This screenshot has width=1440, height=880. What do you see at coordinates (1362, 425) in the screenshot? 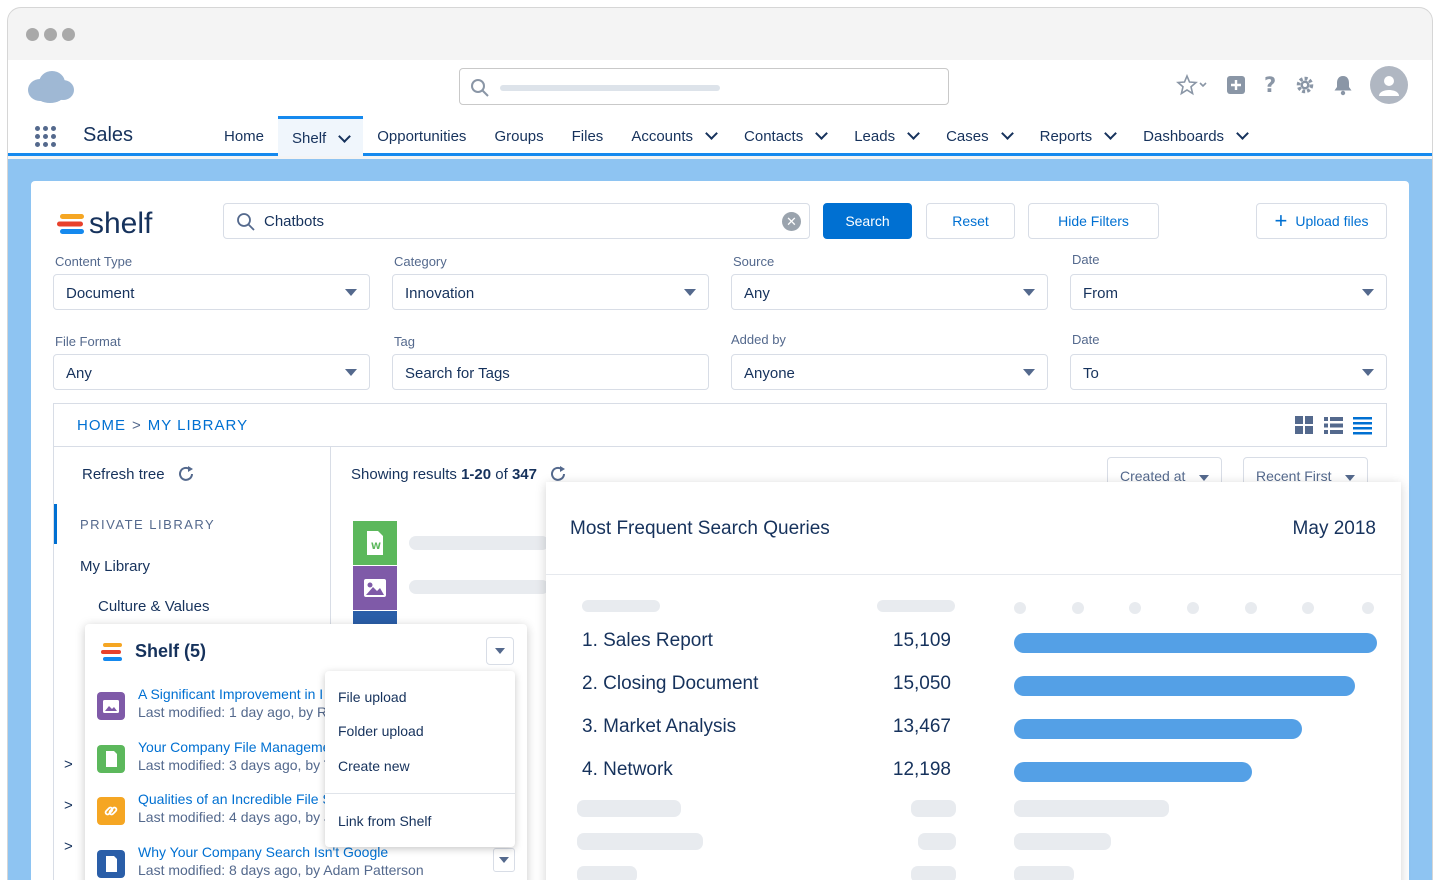
I see `compact-list-view-icon` at bounding box center [1362, 425].